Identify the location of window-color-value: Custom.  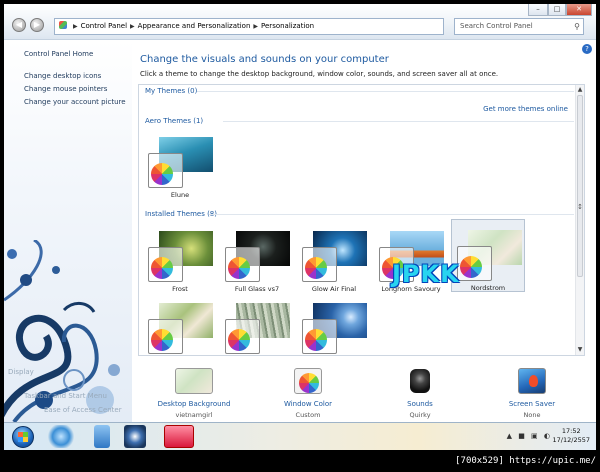
(308, 415).